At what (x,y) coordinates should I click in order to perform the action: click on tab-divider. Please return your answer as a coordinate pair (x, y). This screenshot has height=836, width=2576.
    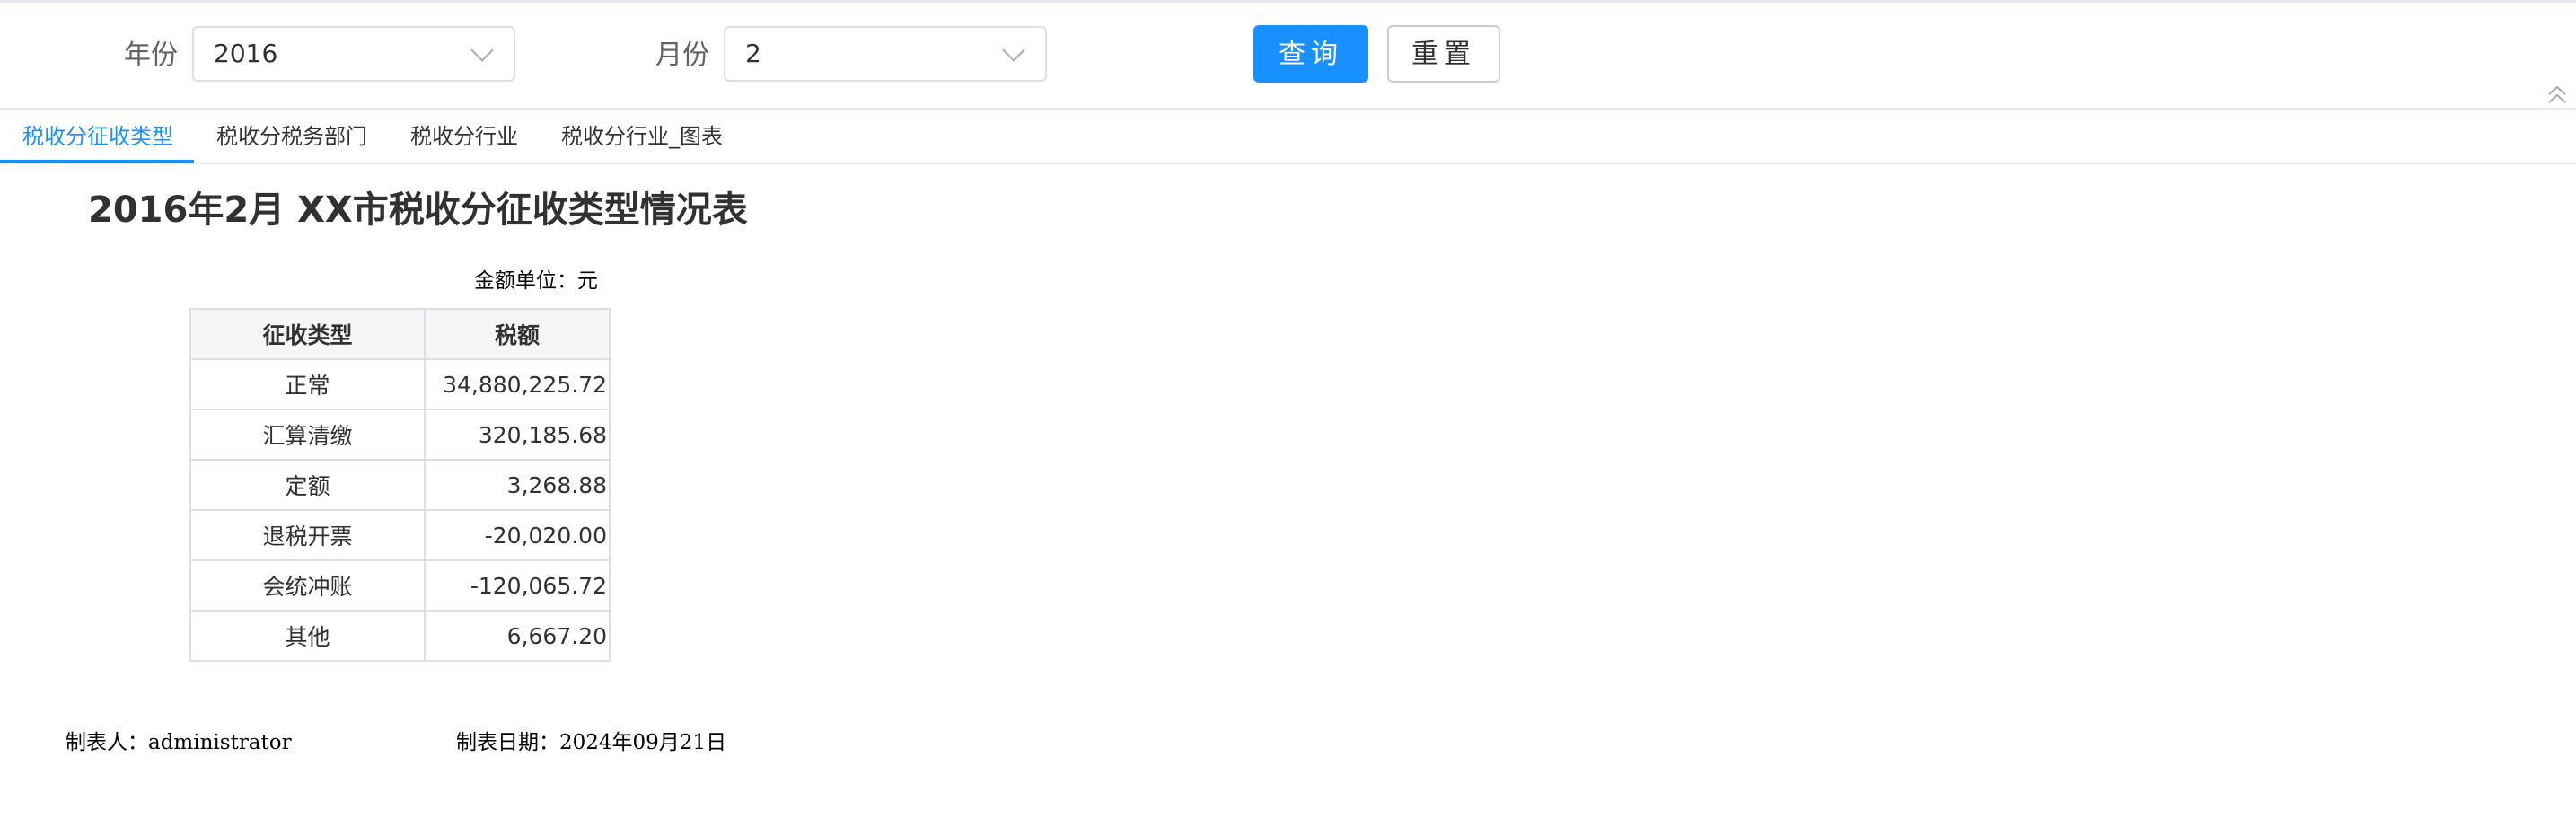
    Looking at the image, I should click on (1288, 163).